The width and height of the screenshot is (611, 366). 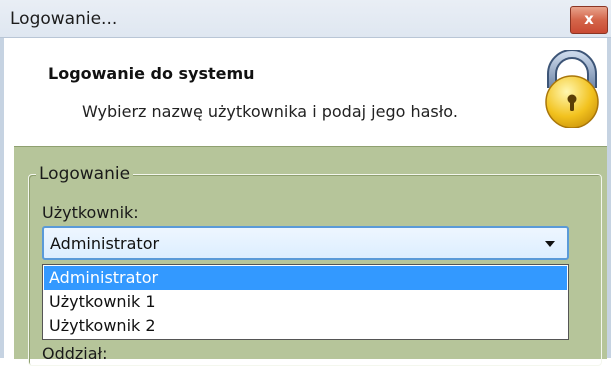 I want to click on user-combobox: Administrator, so click(x=305, y=243).